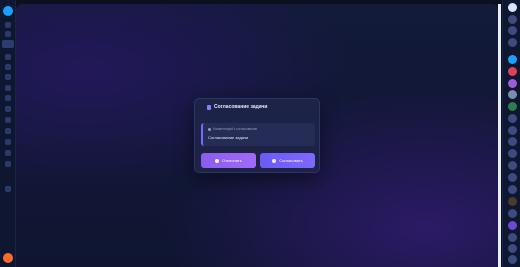 This screenshot has height=267, width=520. What do you see at coordinates (8, 258) in the screenshot?
I see `user-avatar` at bounding box center [8, 258].